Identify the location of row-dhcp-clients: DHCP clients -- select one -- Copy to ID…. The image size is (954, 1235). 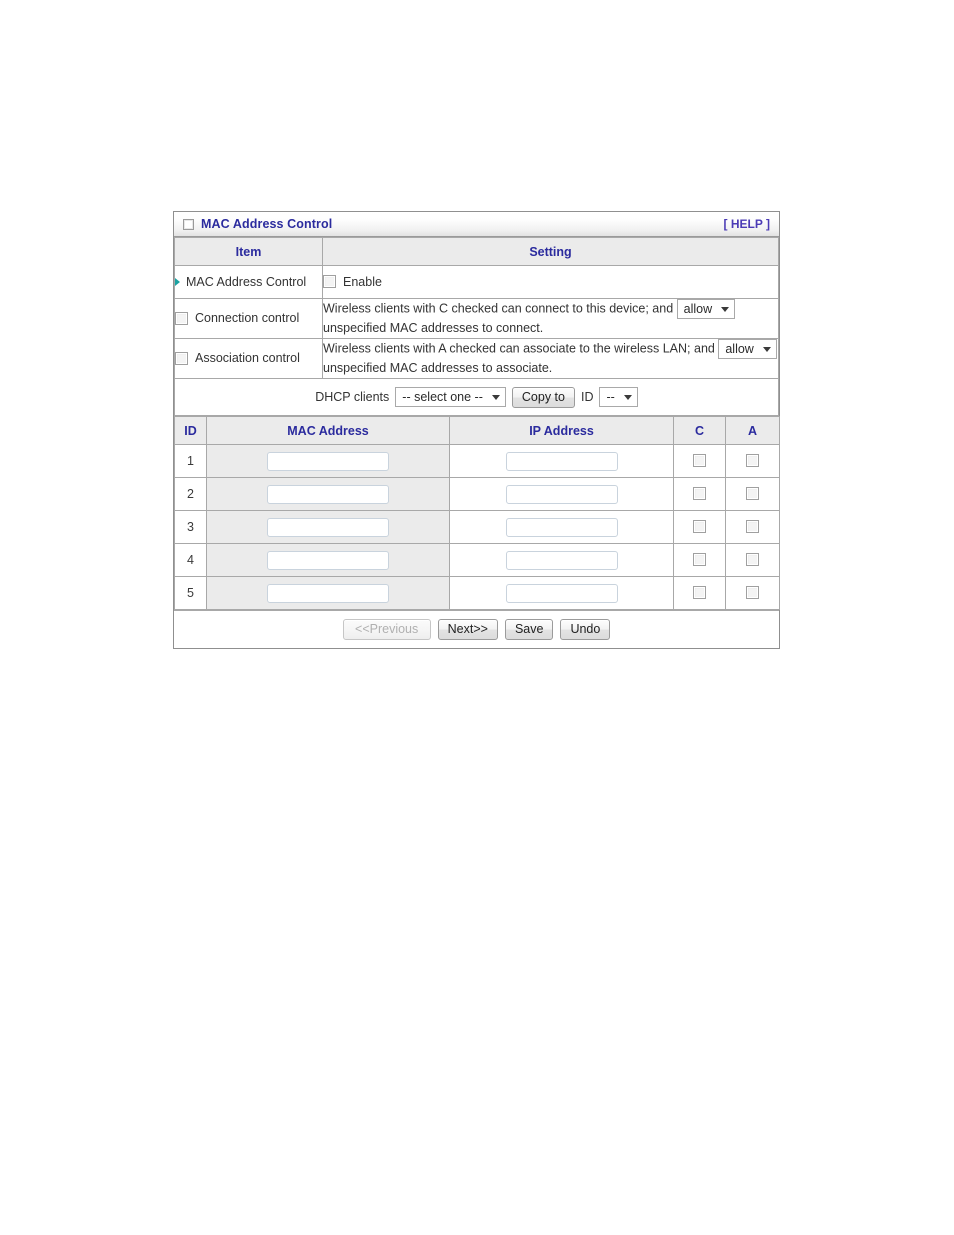
(476, 397).